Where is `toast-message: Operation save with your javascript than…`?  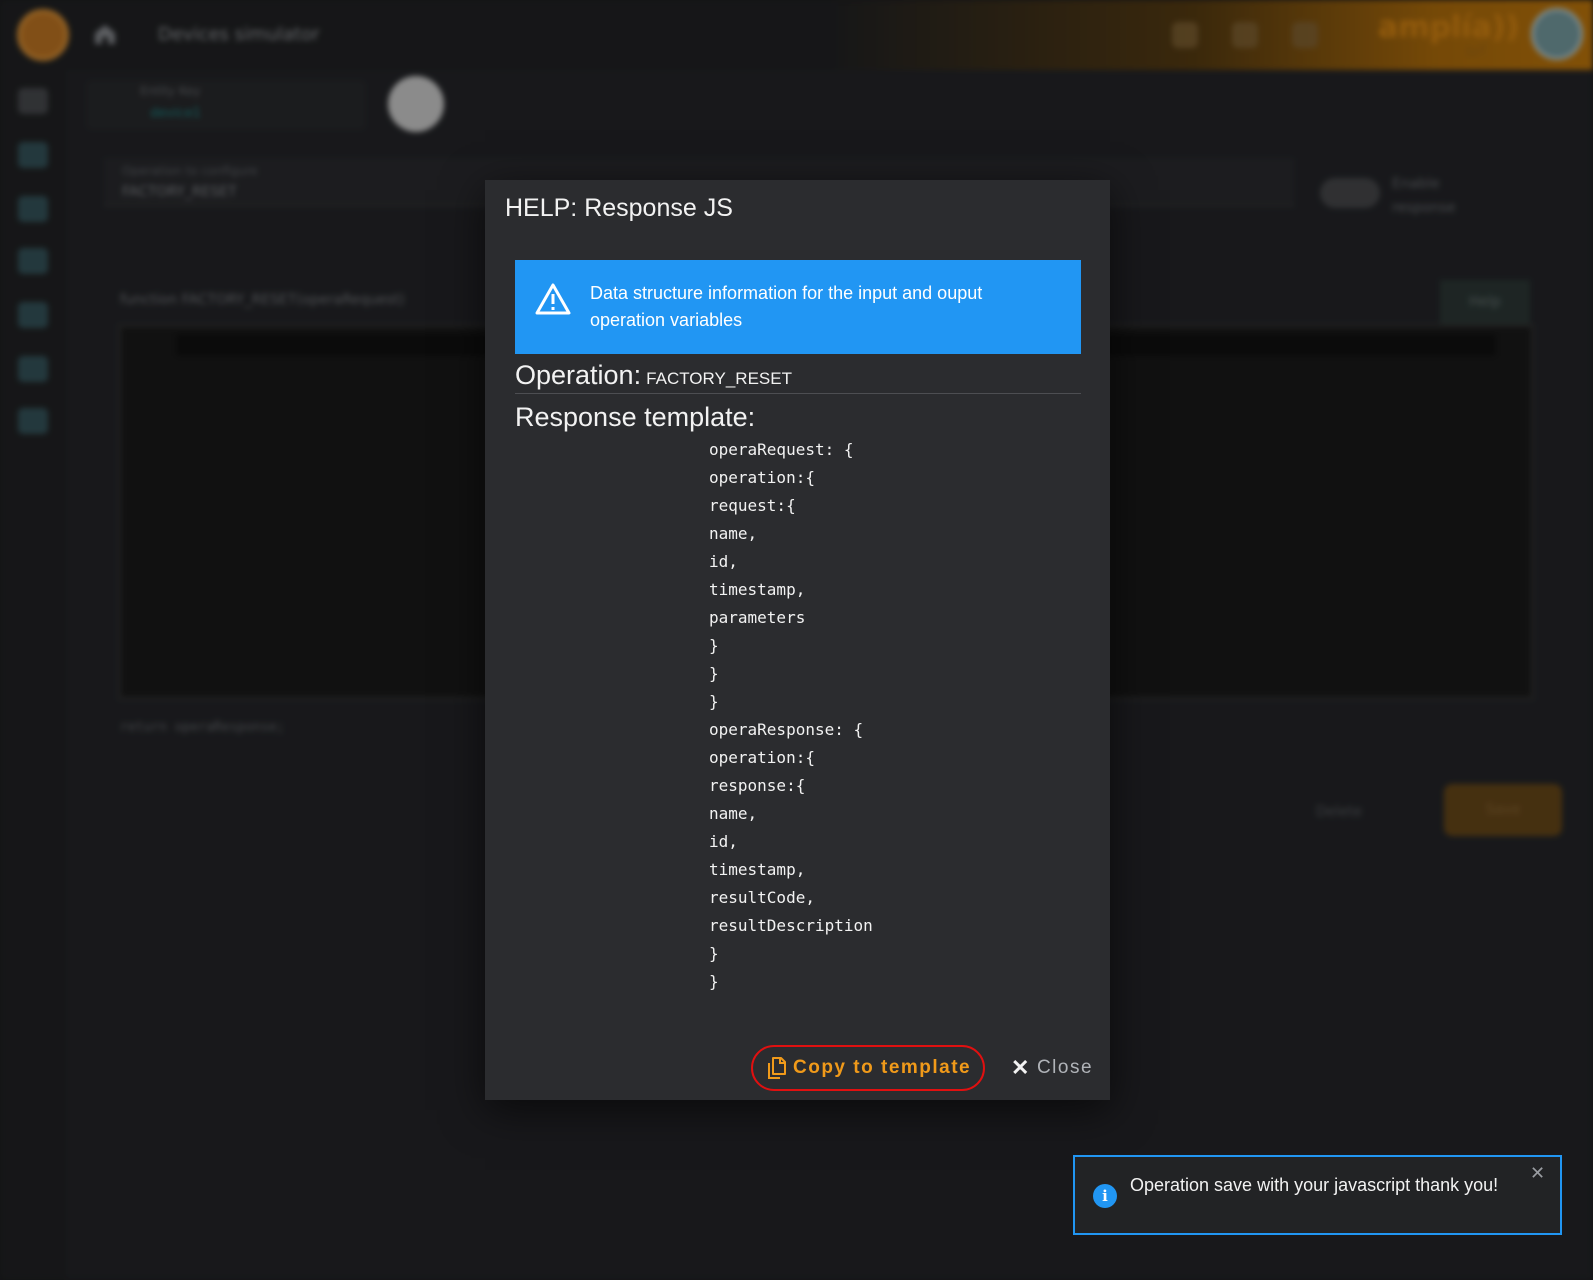
toast-message: Operation save with your javascript than… is located at coordinates (1314, 1185).